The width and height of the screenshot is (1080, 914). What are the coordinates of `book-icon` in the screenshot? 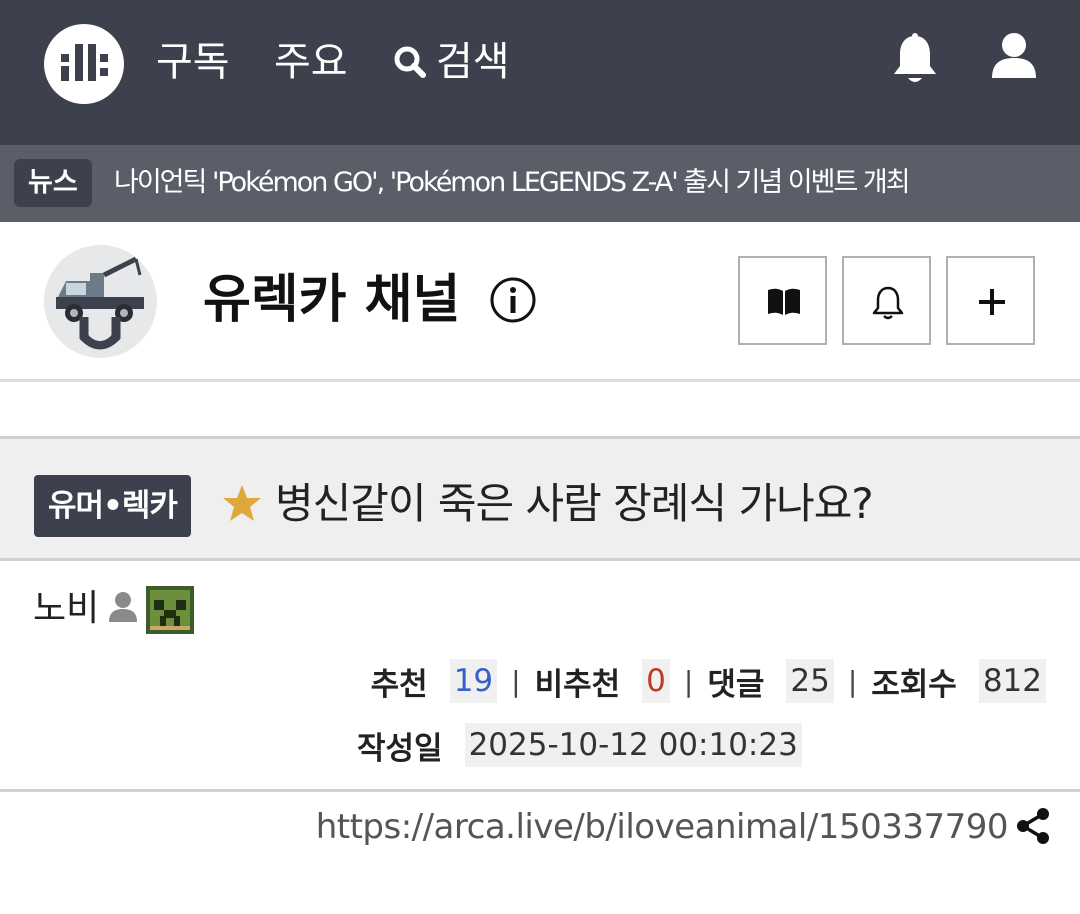 It's located at (784, 301).